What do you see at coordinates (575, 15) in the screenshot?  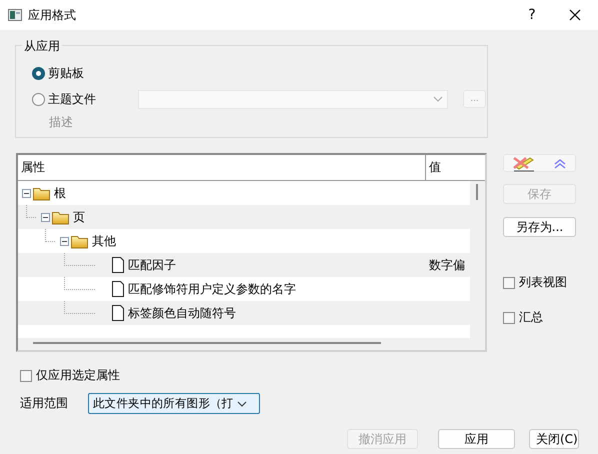 I see `close-icon` at bounding box center [575, 15].